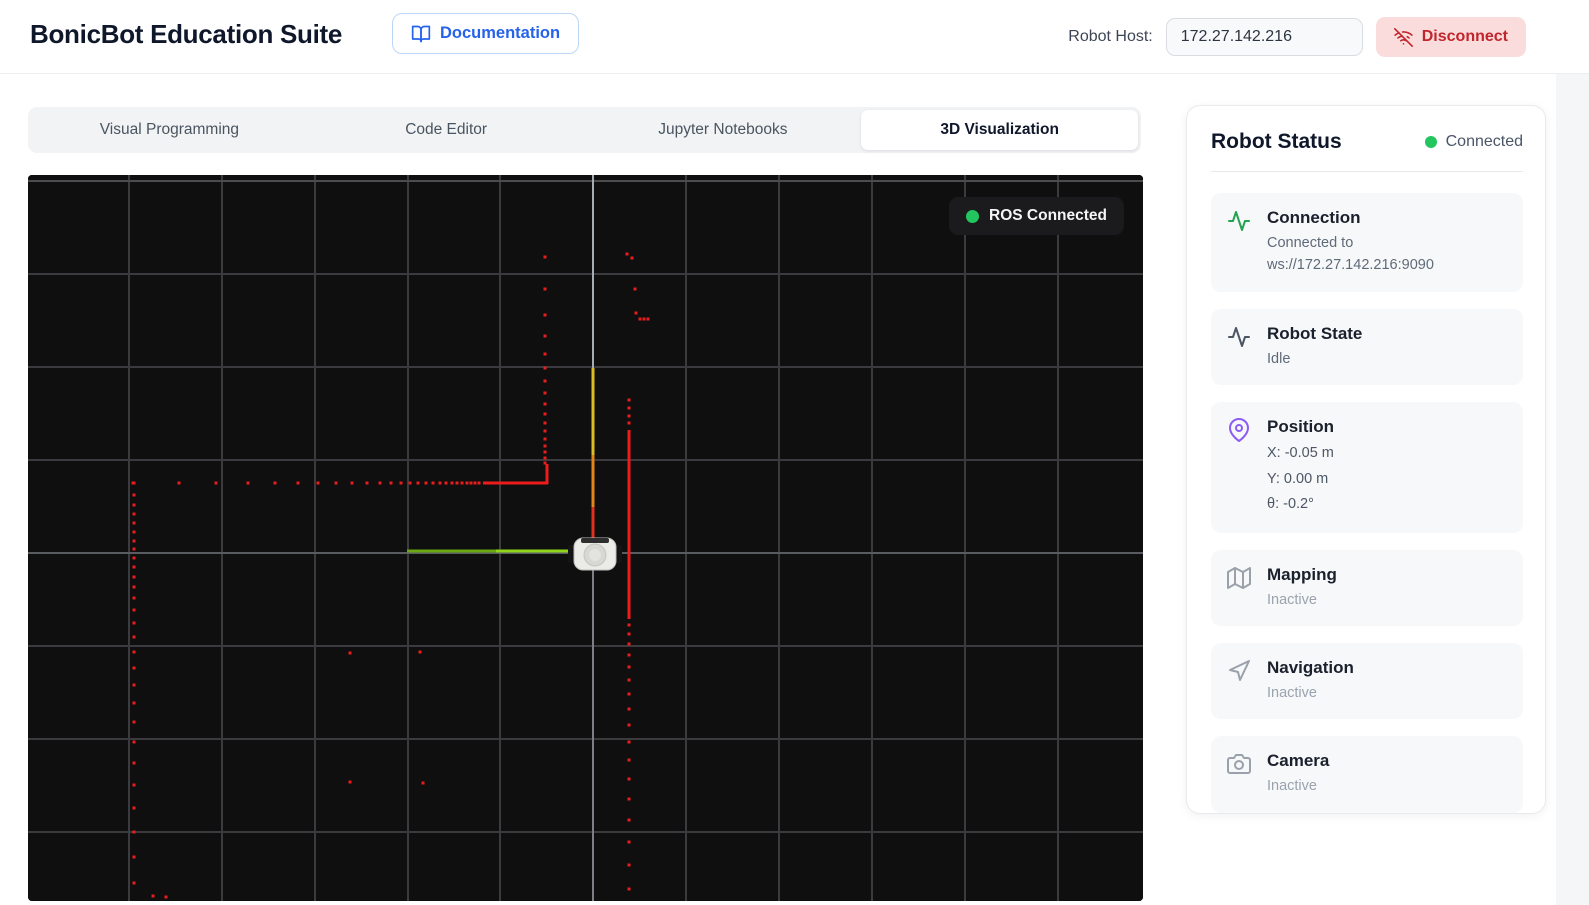 The image size is (1589, 905). I want to click on position-y: Y: 0.00 m, so click(1298, 478).